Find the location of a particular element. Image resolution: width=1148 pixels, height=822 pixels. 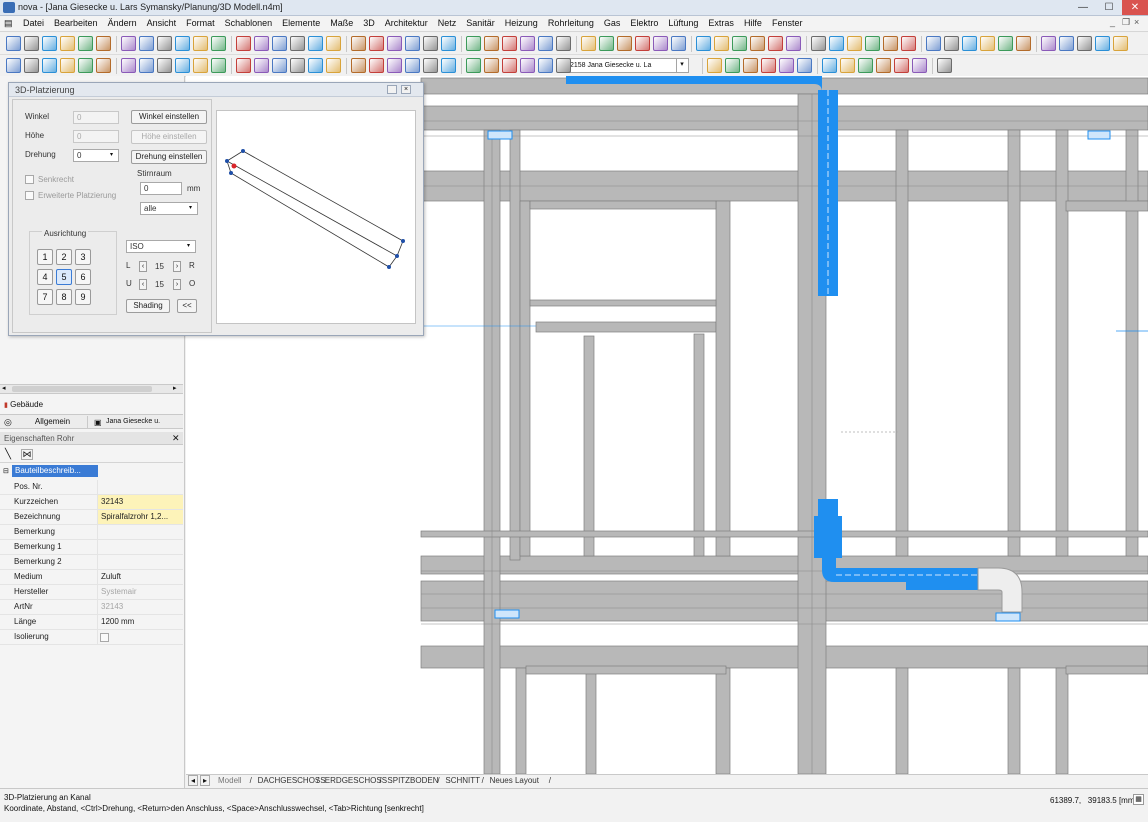

collapse-button: << is located at coordinates (187, 306).